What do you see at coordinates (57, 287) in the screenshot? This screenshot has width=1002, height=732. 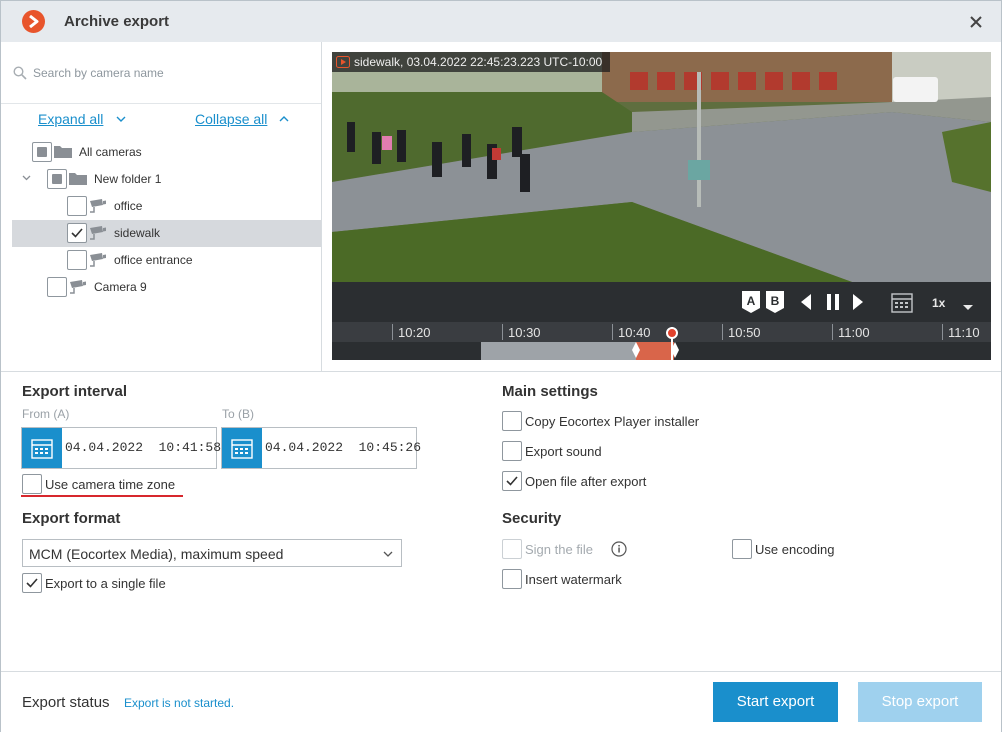 I see `camera-9-checkbox` at bounding box center [57, 287].